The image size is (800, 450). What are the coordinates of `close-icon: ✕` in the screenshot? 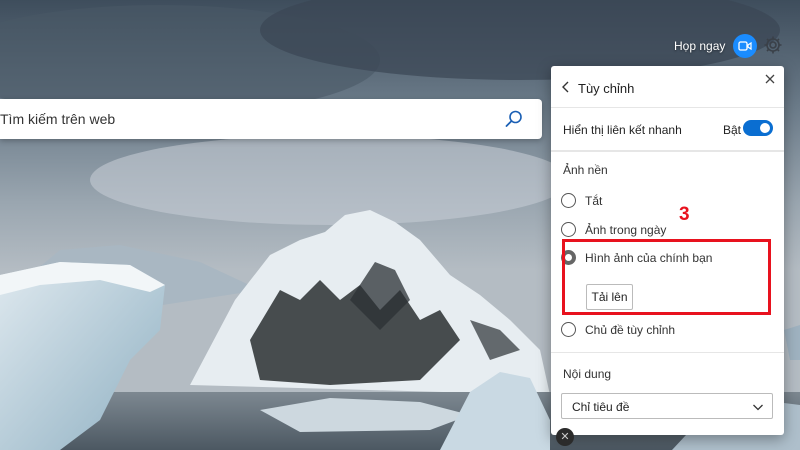 It's located at (565, 437).